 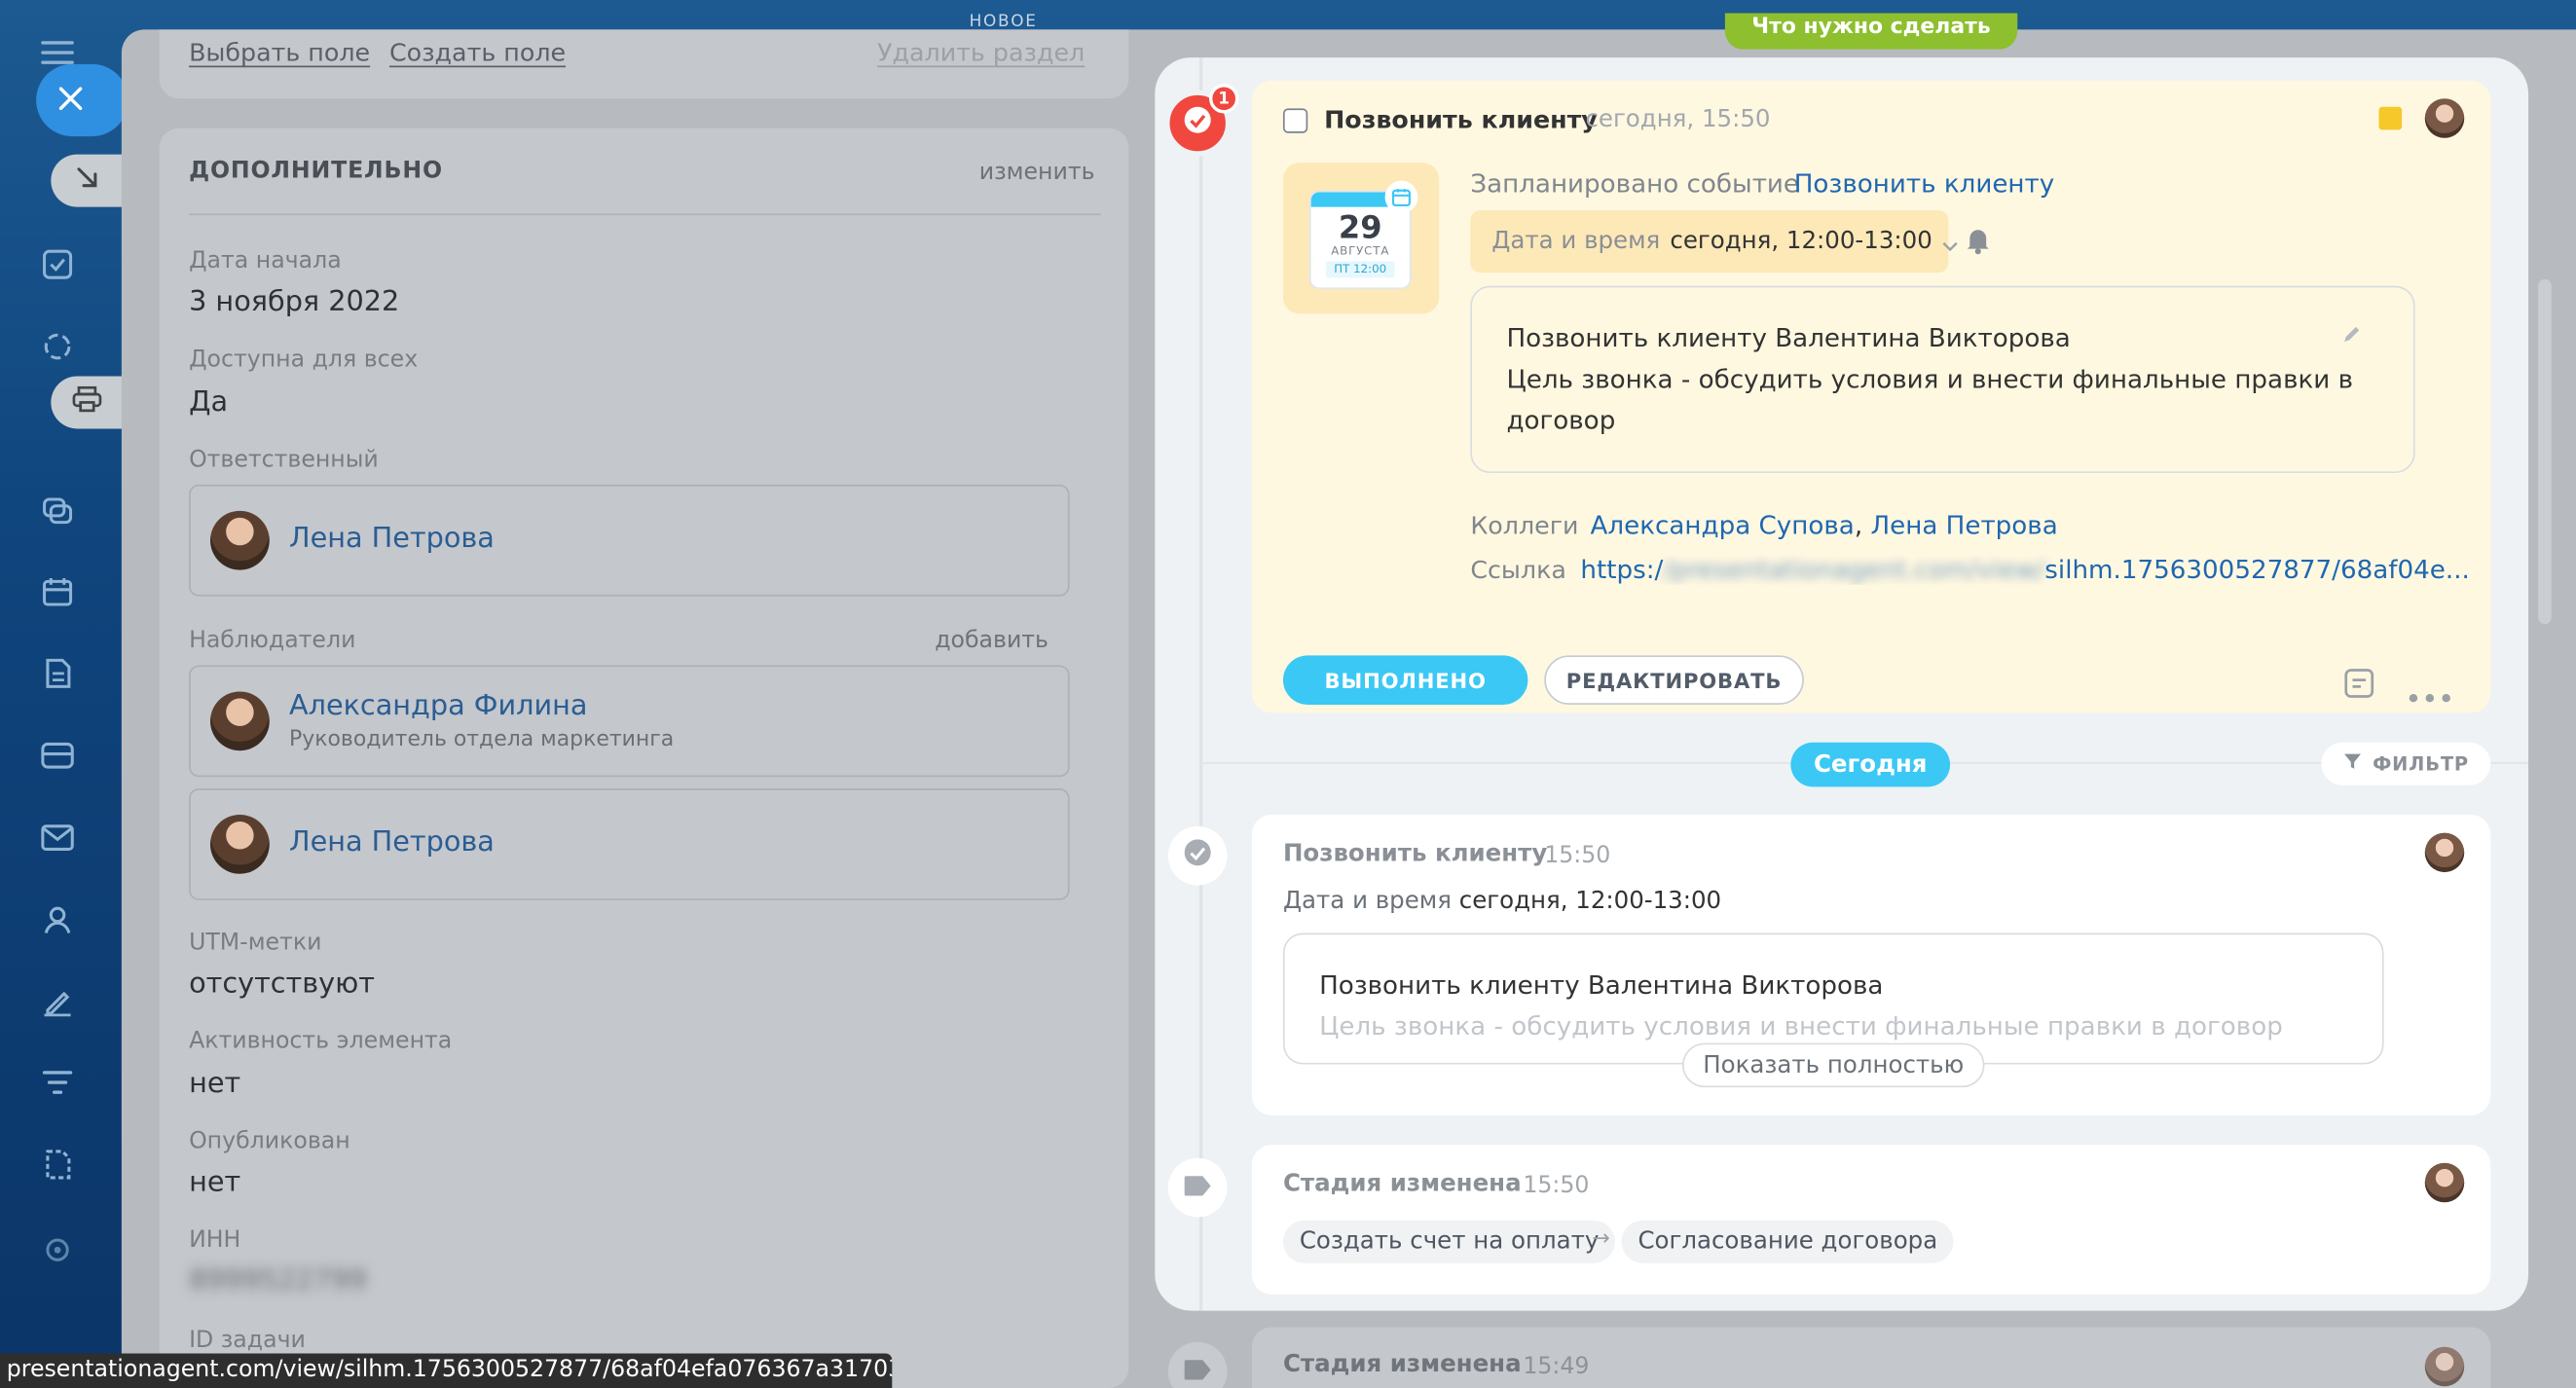 What do you see at coordinates (1361, 238) in the screenshot?
I see `calendar-tile: 29 АВГУСТА ПТ 12:00` at bounding box center [1361, 238].